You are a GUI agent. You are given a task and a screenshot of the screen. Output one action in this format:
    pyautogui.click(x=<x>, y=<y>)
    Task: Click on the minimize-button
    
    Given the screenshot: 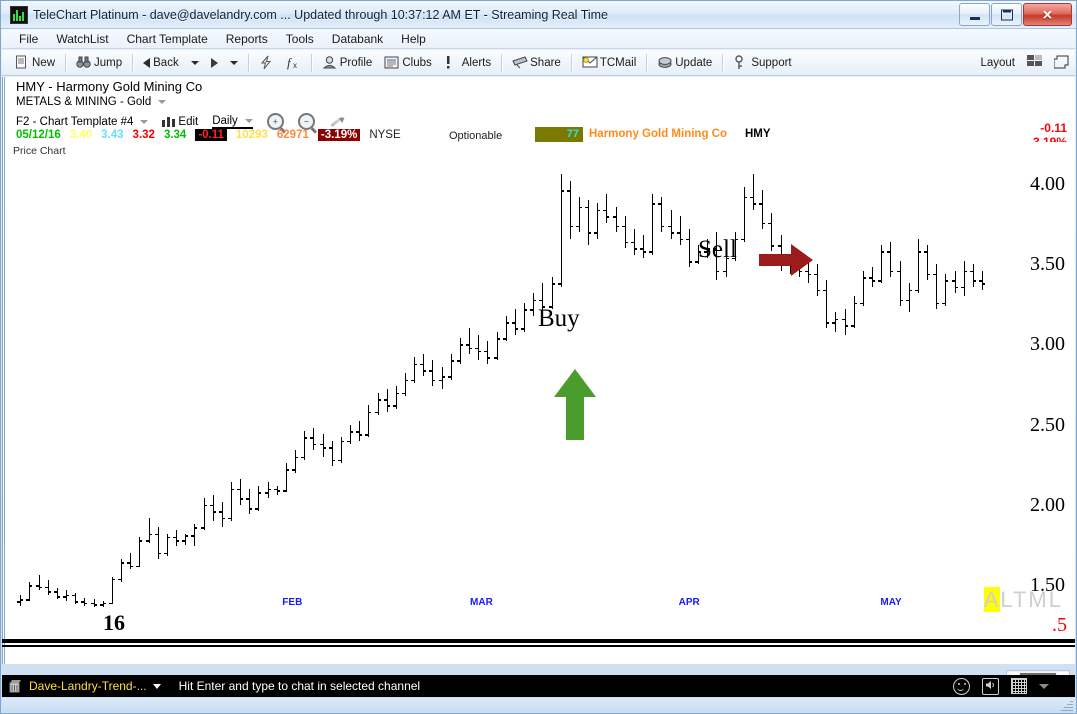 What is the action you would take?
    pyautogui.click(x=974, y=14)
    